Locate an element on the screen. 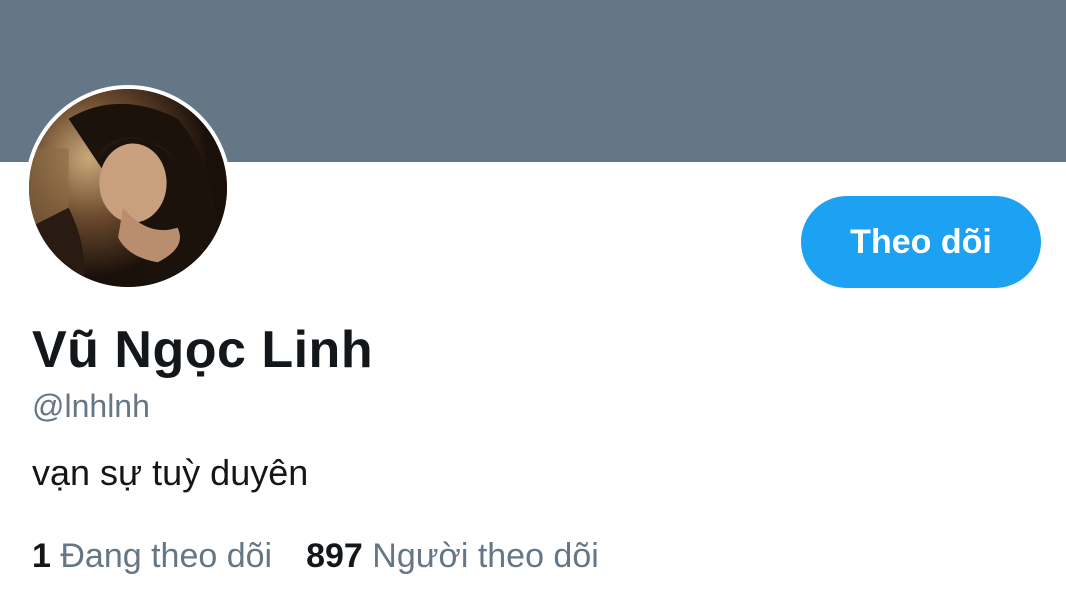  following-count: 1 is located at coordinates (41, 556).